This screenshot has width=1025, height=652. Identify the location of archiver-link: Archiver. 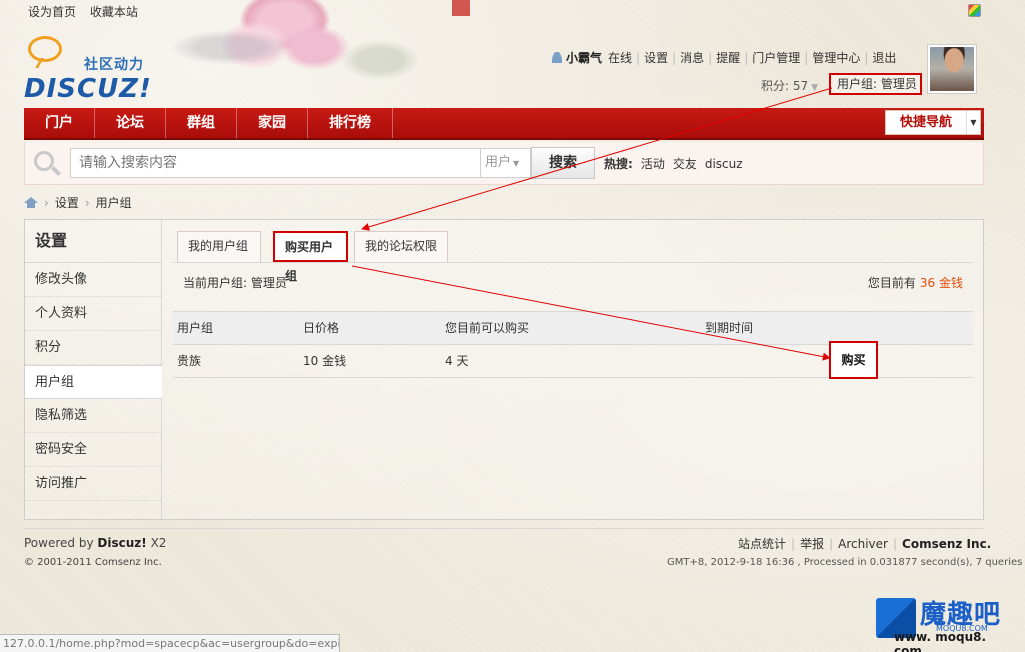
(863, 544).